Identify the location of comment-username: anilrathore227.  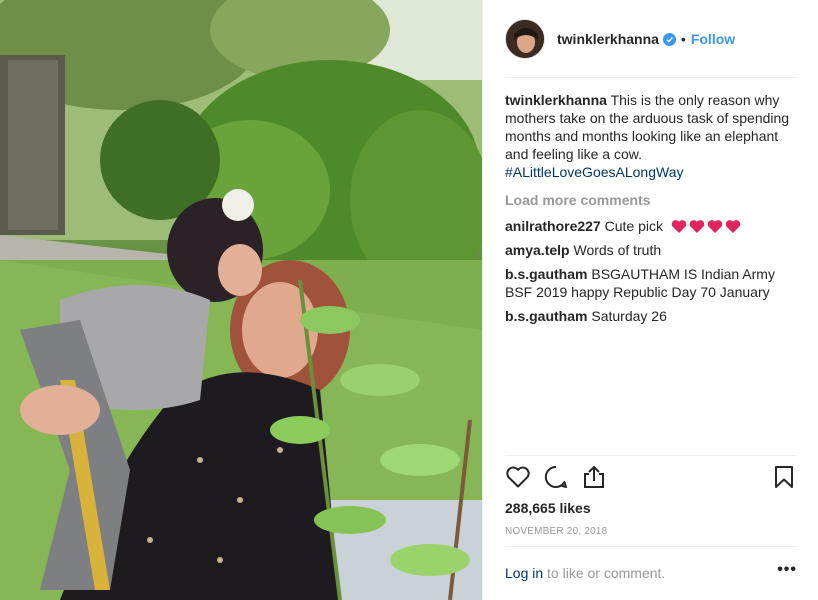
(553, 226).